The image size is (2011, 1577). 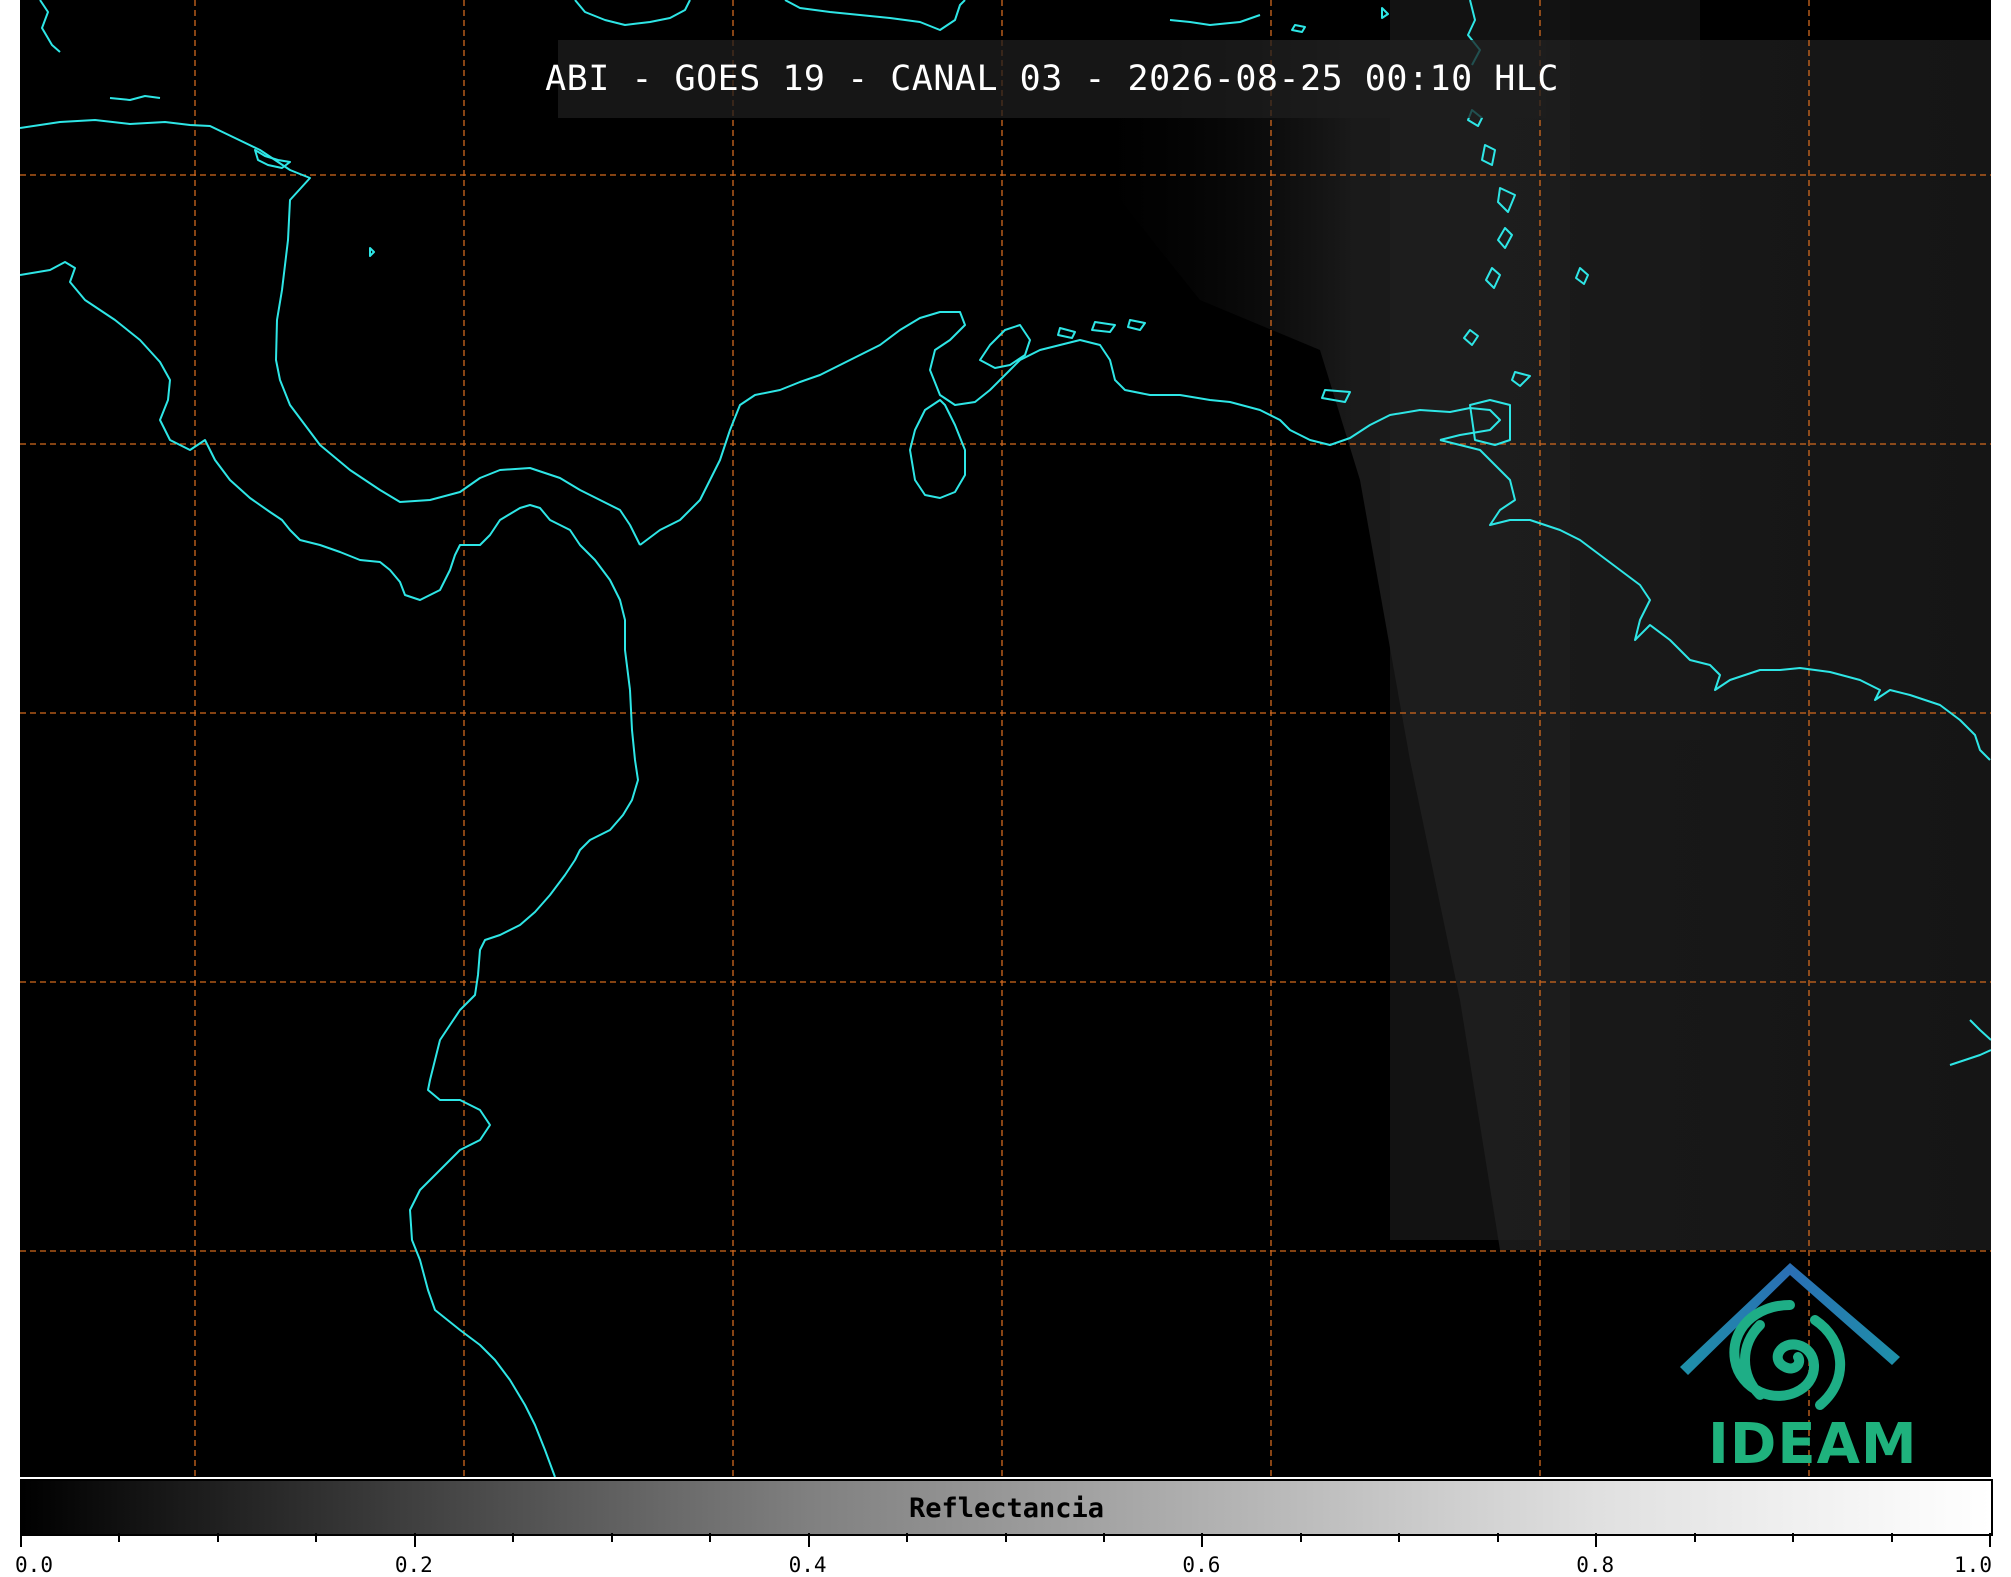 What do you see at coordinates (1480, 620) in the screenshot?
I see `reflectance-band` at bounding box center [1480, 620].